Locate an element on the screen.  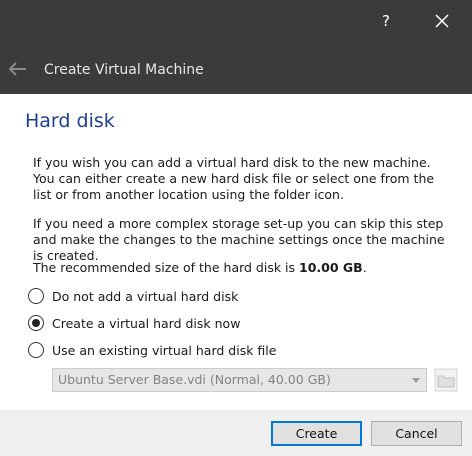
option-create-disk-label: Create a virtual hard disk now is located at coordinates (146, 323).